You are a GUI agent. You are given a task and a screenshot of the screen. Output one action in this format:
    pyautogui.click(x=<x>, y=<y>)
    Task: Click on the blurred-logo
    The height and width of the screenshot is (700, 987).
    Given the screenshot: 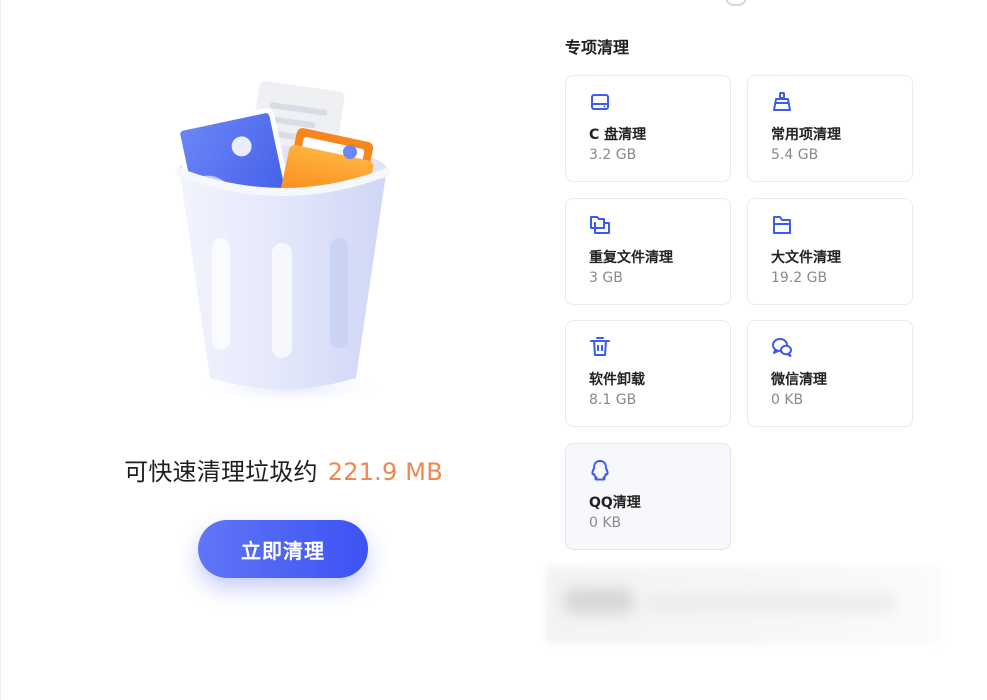 What is the action you would take?
    pyautogui.click(x=599, y=601)
    